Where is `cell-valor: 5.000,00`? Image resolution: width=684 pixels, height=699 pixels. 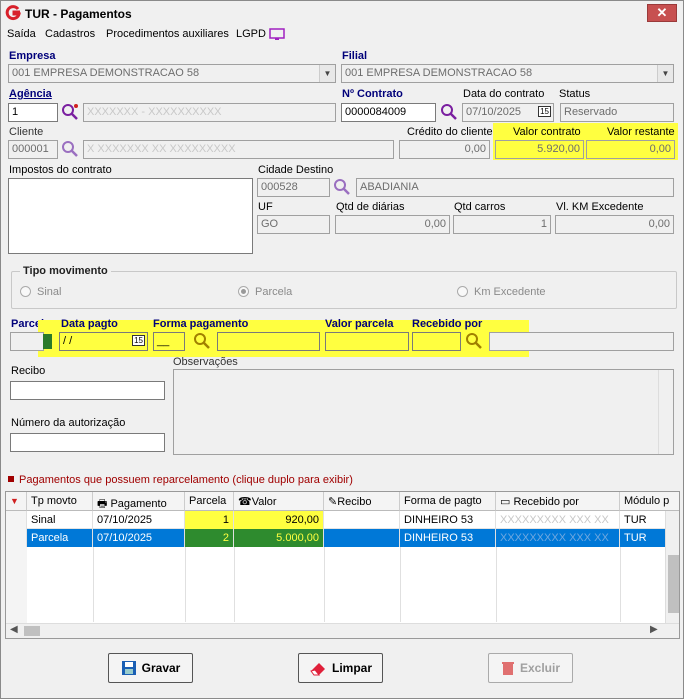
cell-valor: 5.000,00 is located at coordinates (279, 538).